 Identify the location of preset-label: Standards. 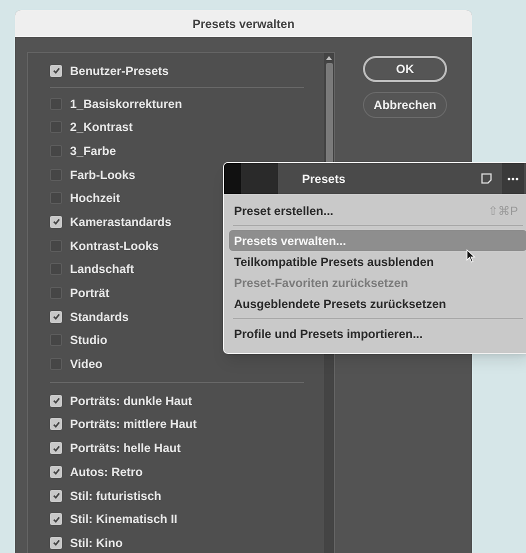
(99, 317).